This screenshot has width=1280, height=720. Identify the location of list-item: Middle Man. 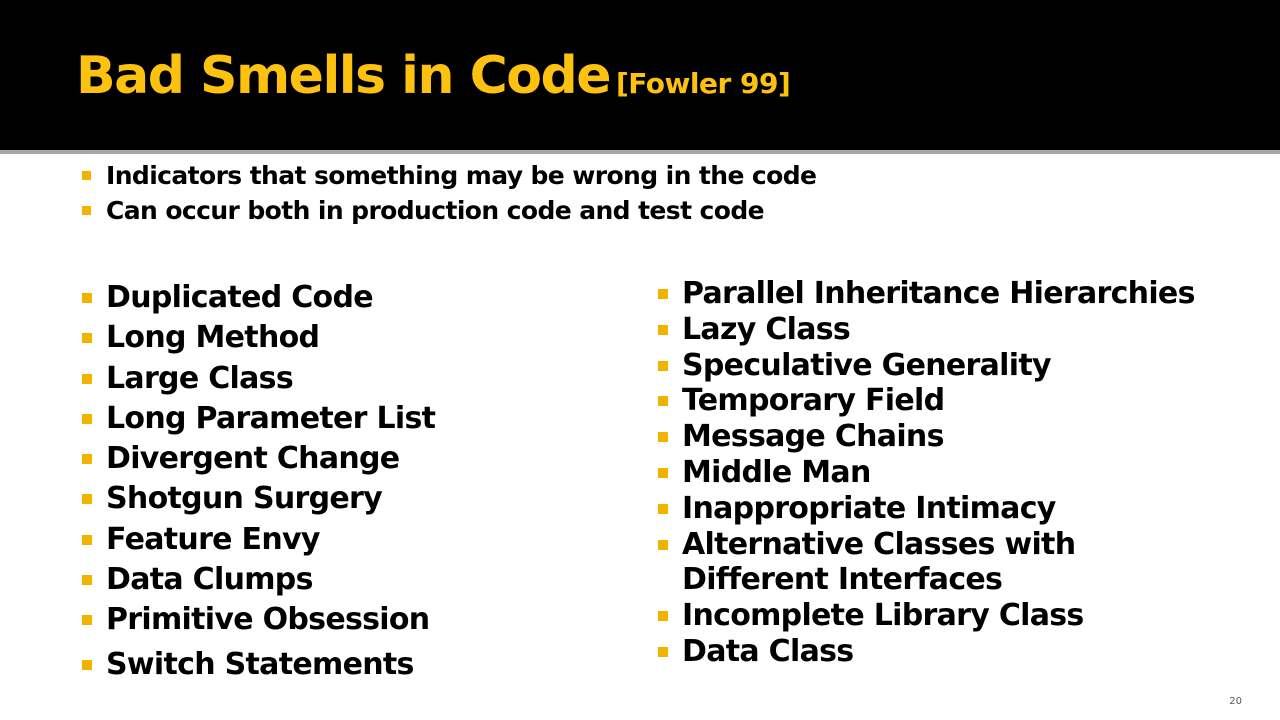
(926, 473).